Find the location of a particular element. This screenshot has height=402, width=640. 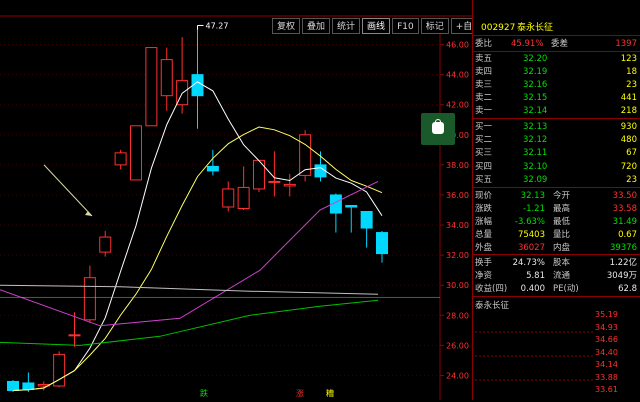

buy-label: 买四 is located at coordinates (484, 166).